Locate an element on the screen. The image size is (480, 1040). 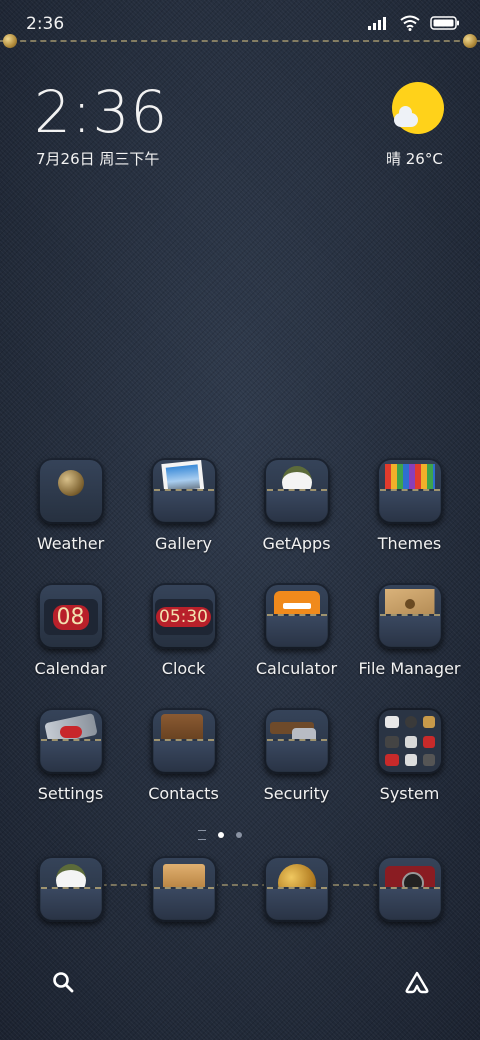
camera-icon is located at coordinates (409, 889).